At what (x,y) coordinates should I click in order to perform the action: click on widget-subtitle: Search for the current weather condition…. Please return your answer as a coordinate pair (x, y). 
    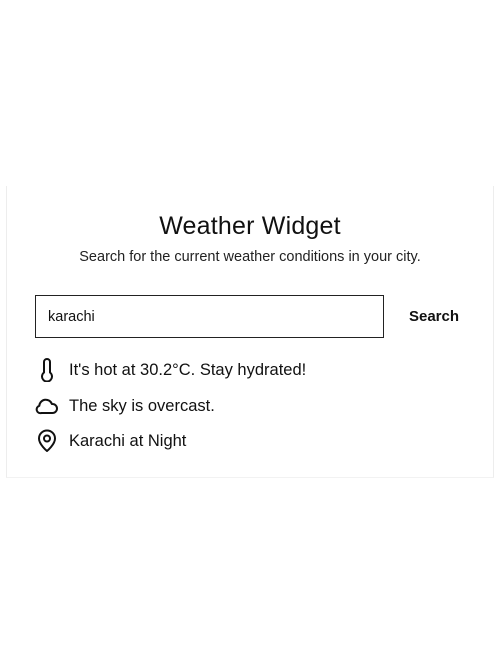
    Looking at the image, I should click on (250, 257).